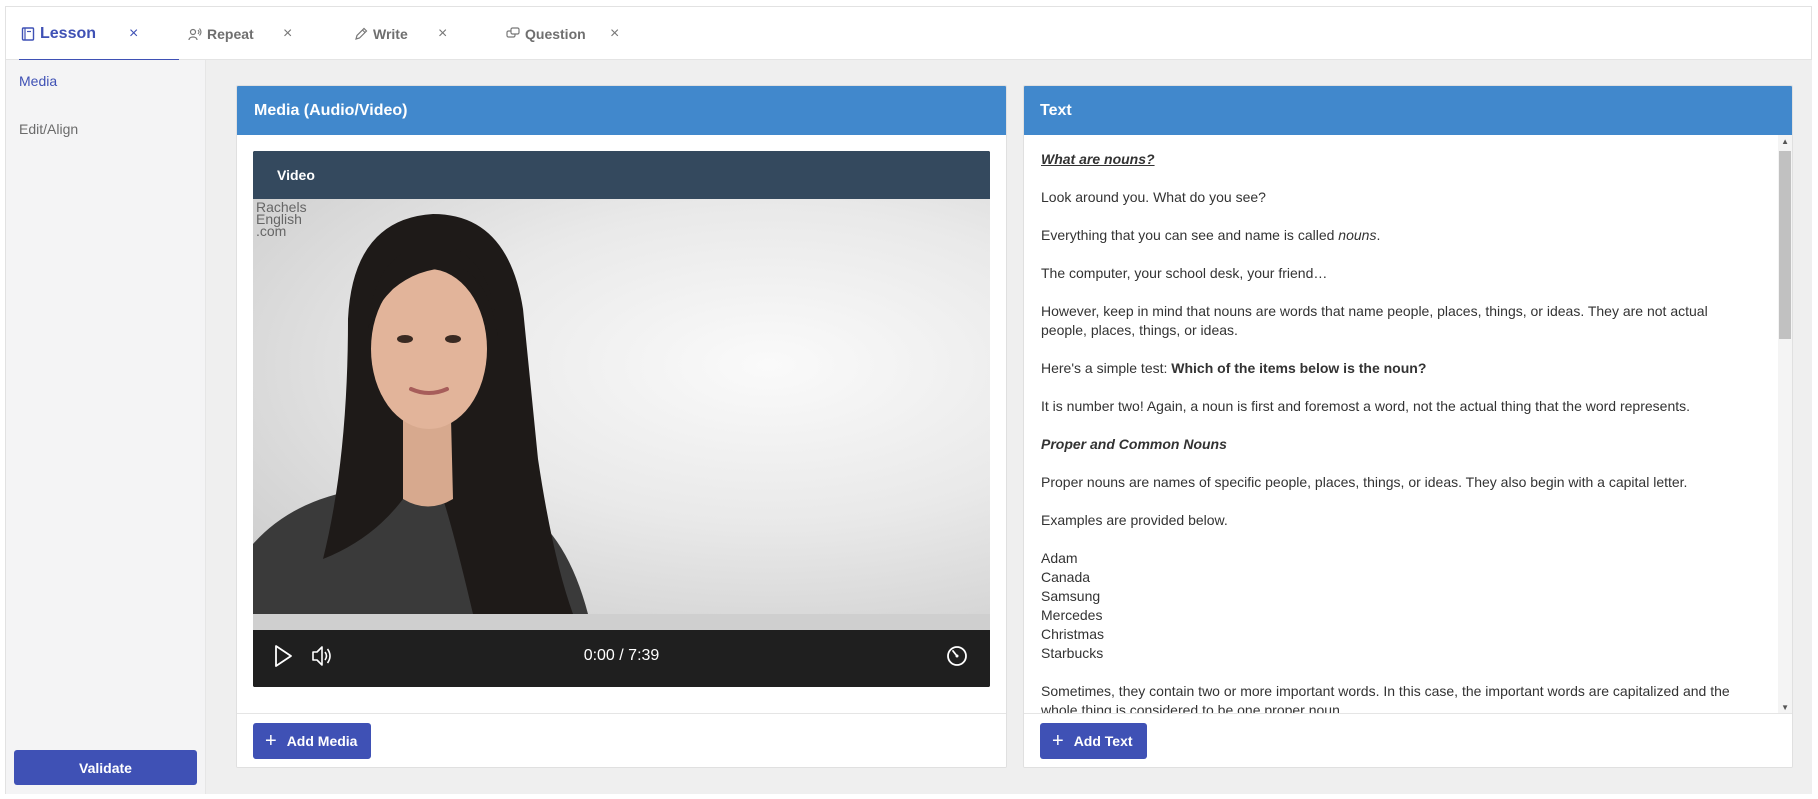 Image resolution: width=1818 pixels, height=799 pixels. What do you see at coordinates (390, 33) in the screenshot?
I see `tab-label: Write` at bounding box center [390, 33].